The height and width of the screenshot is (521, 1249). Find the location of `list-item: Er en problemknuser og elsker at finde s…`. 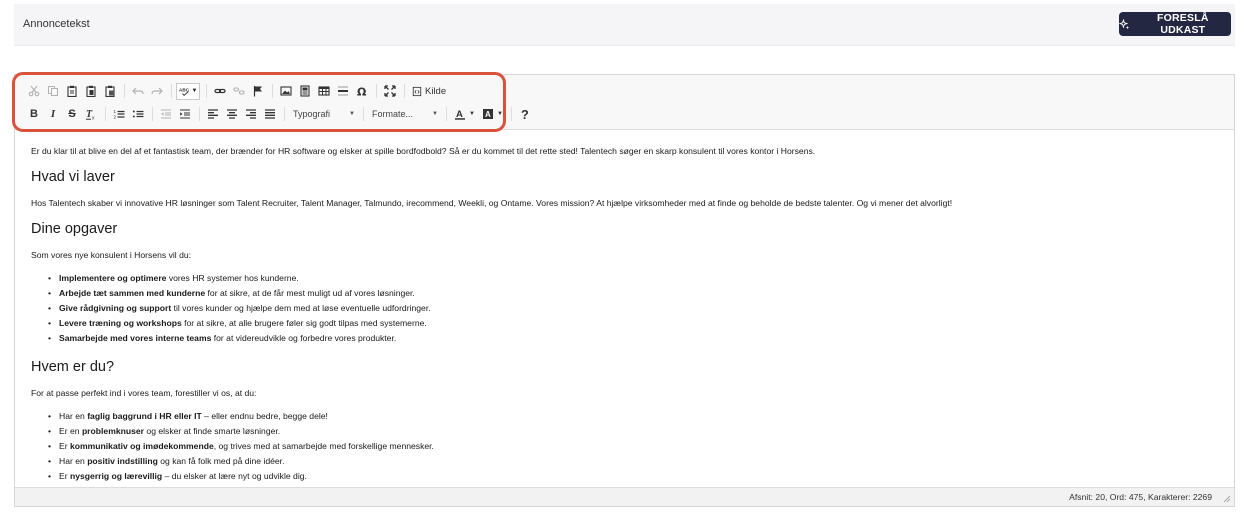

list-item: Er en problemknuser og elsker at finde s… is located at coordinates (632, 431).